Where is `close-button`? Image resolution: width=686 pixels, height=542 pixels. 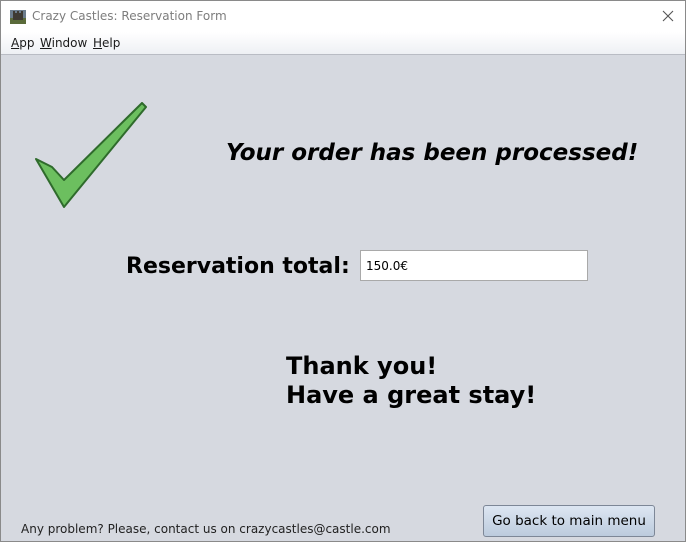
close-button is located at coordinates (668, 16).